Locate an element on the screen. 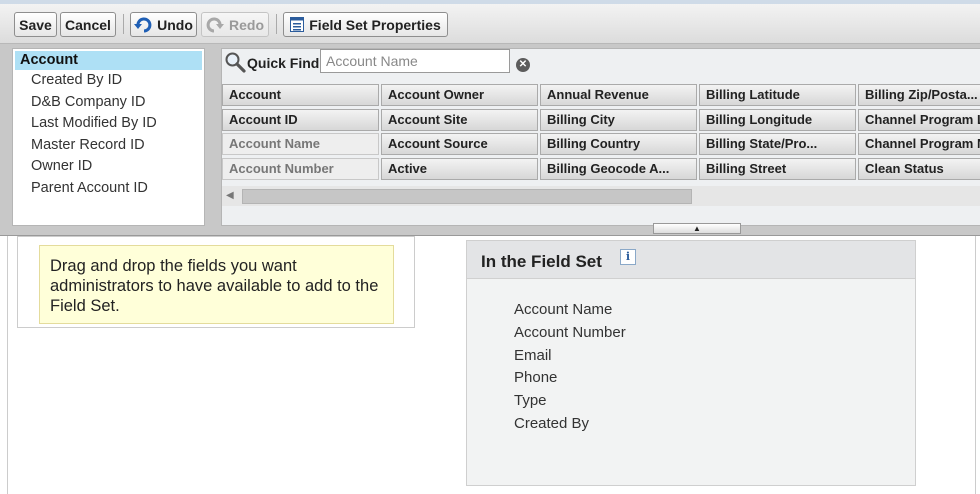 The width and height of the screenshot is (980, 494). properties-icon is located at coordinates (297, 24).